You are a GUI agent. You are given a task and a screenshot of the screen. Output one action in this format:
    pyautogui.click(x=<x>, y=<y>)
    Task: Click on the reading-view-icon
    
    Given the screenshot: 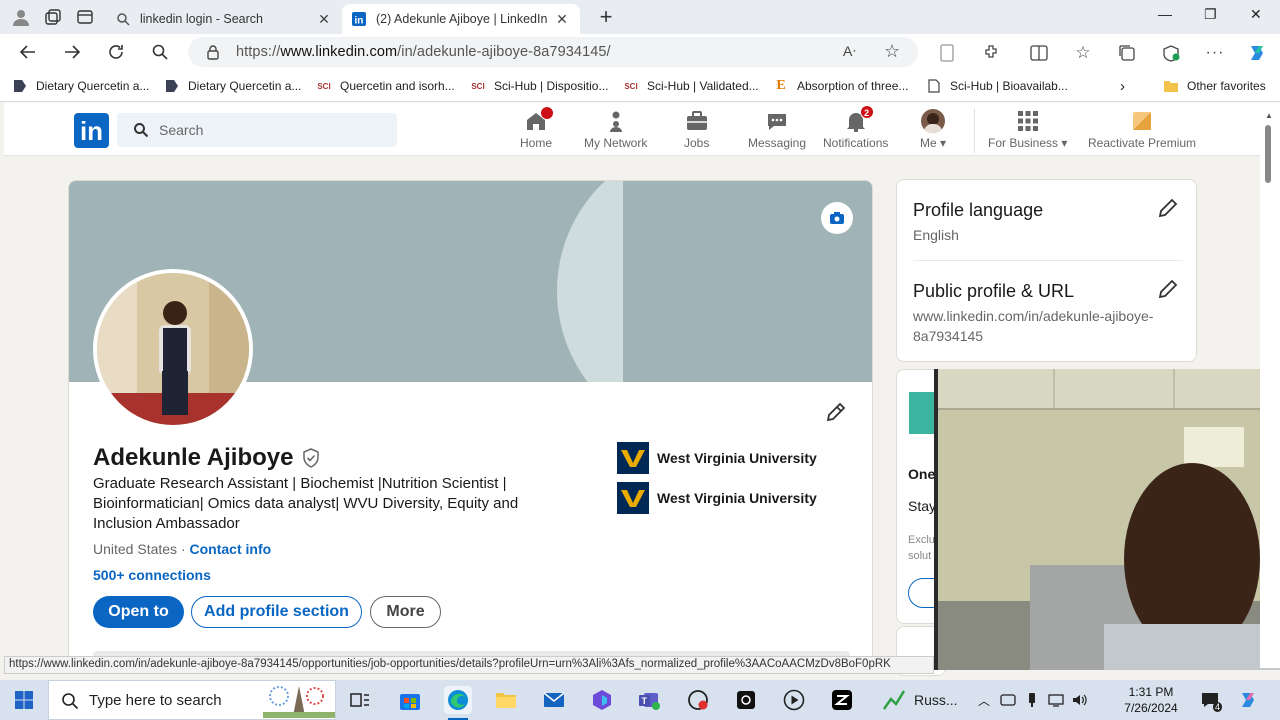 What is the action you would take?
    pyautogui.click(x=947, y=53)
    